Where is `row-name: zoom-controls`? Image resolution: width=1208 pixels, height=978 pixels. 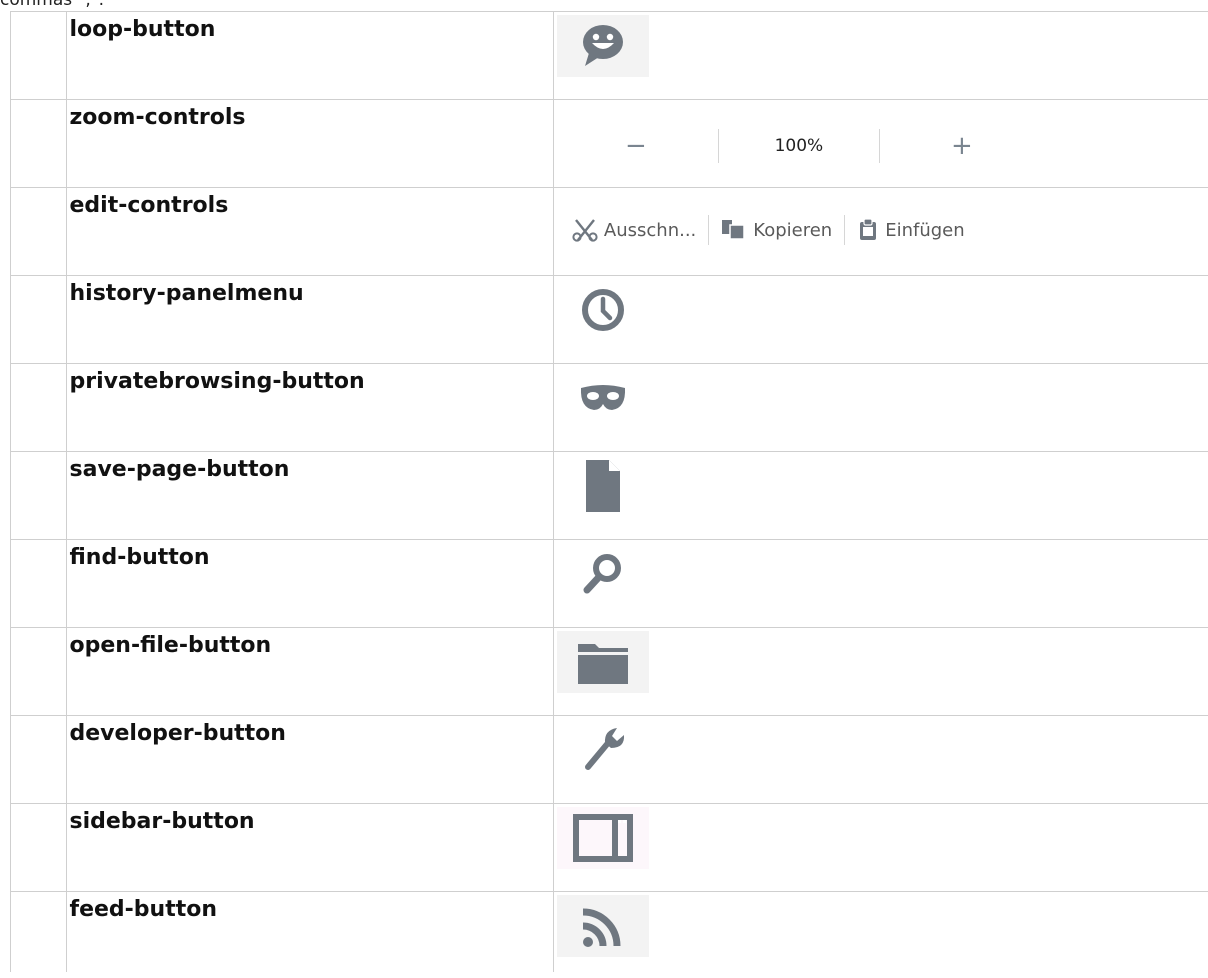
row-name: zoom-controls is located at coordinates (157, 117).